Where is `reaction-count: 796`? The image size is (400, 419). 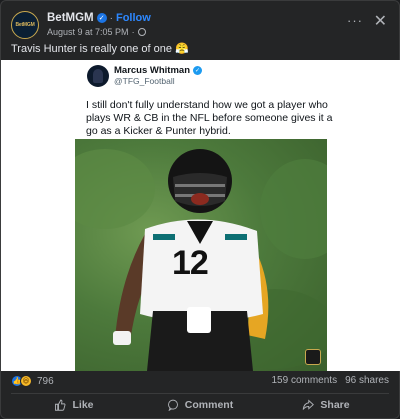
reaction-count: 796 is located at coordinates (45, 381).